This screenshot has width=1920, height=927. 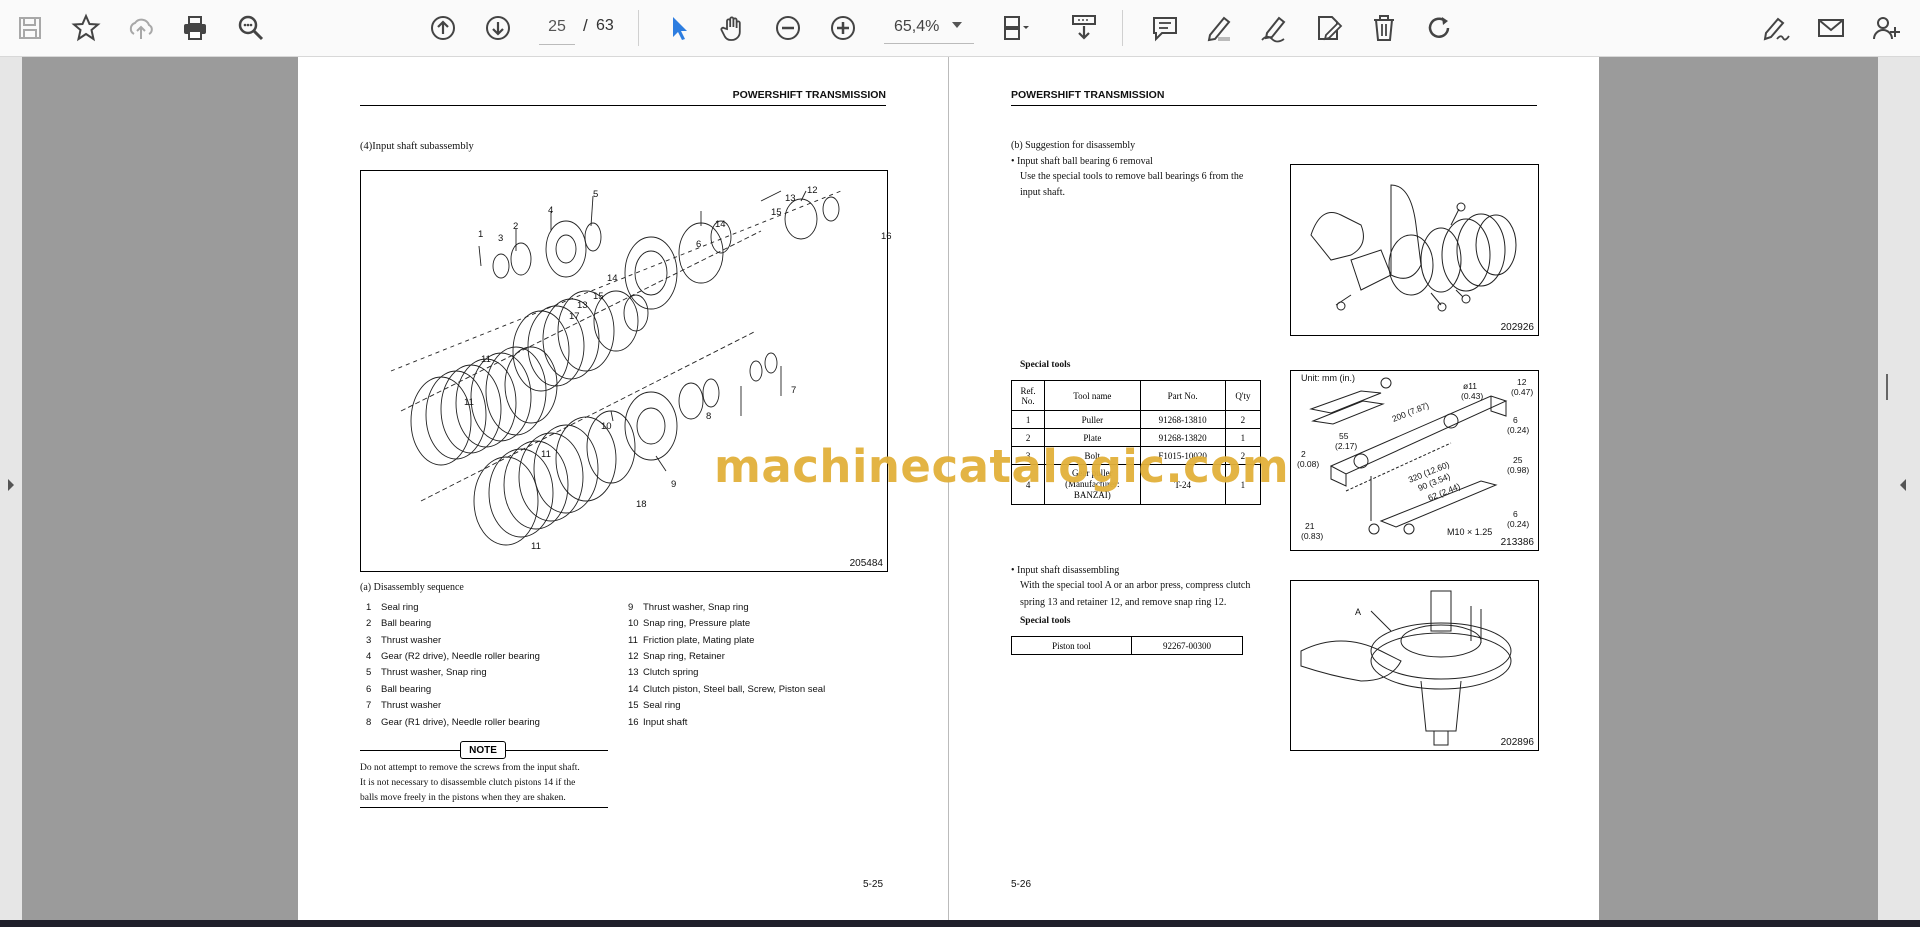 What do you see at coordinates (598, 296) in the screenshot?
I see `callout-label: 15` at bounding box center [598, 296].